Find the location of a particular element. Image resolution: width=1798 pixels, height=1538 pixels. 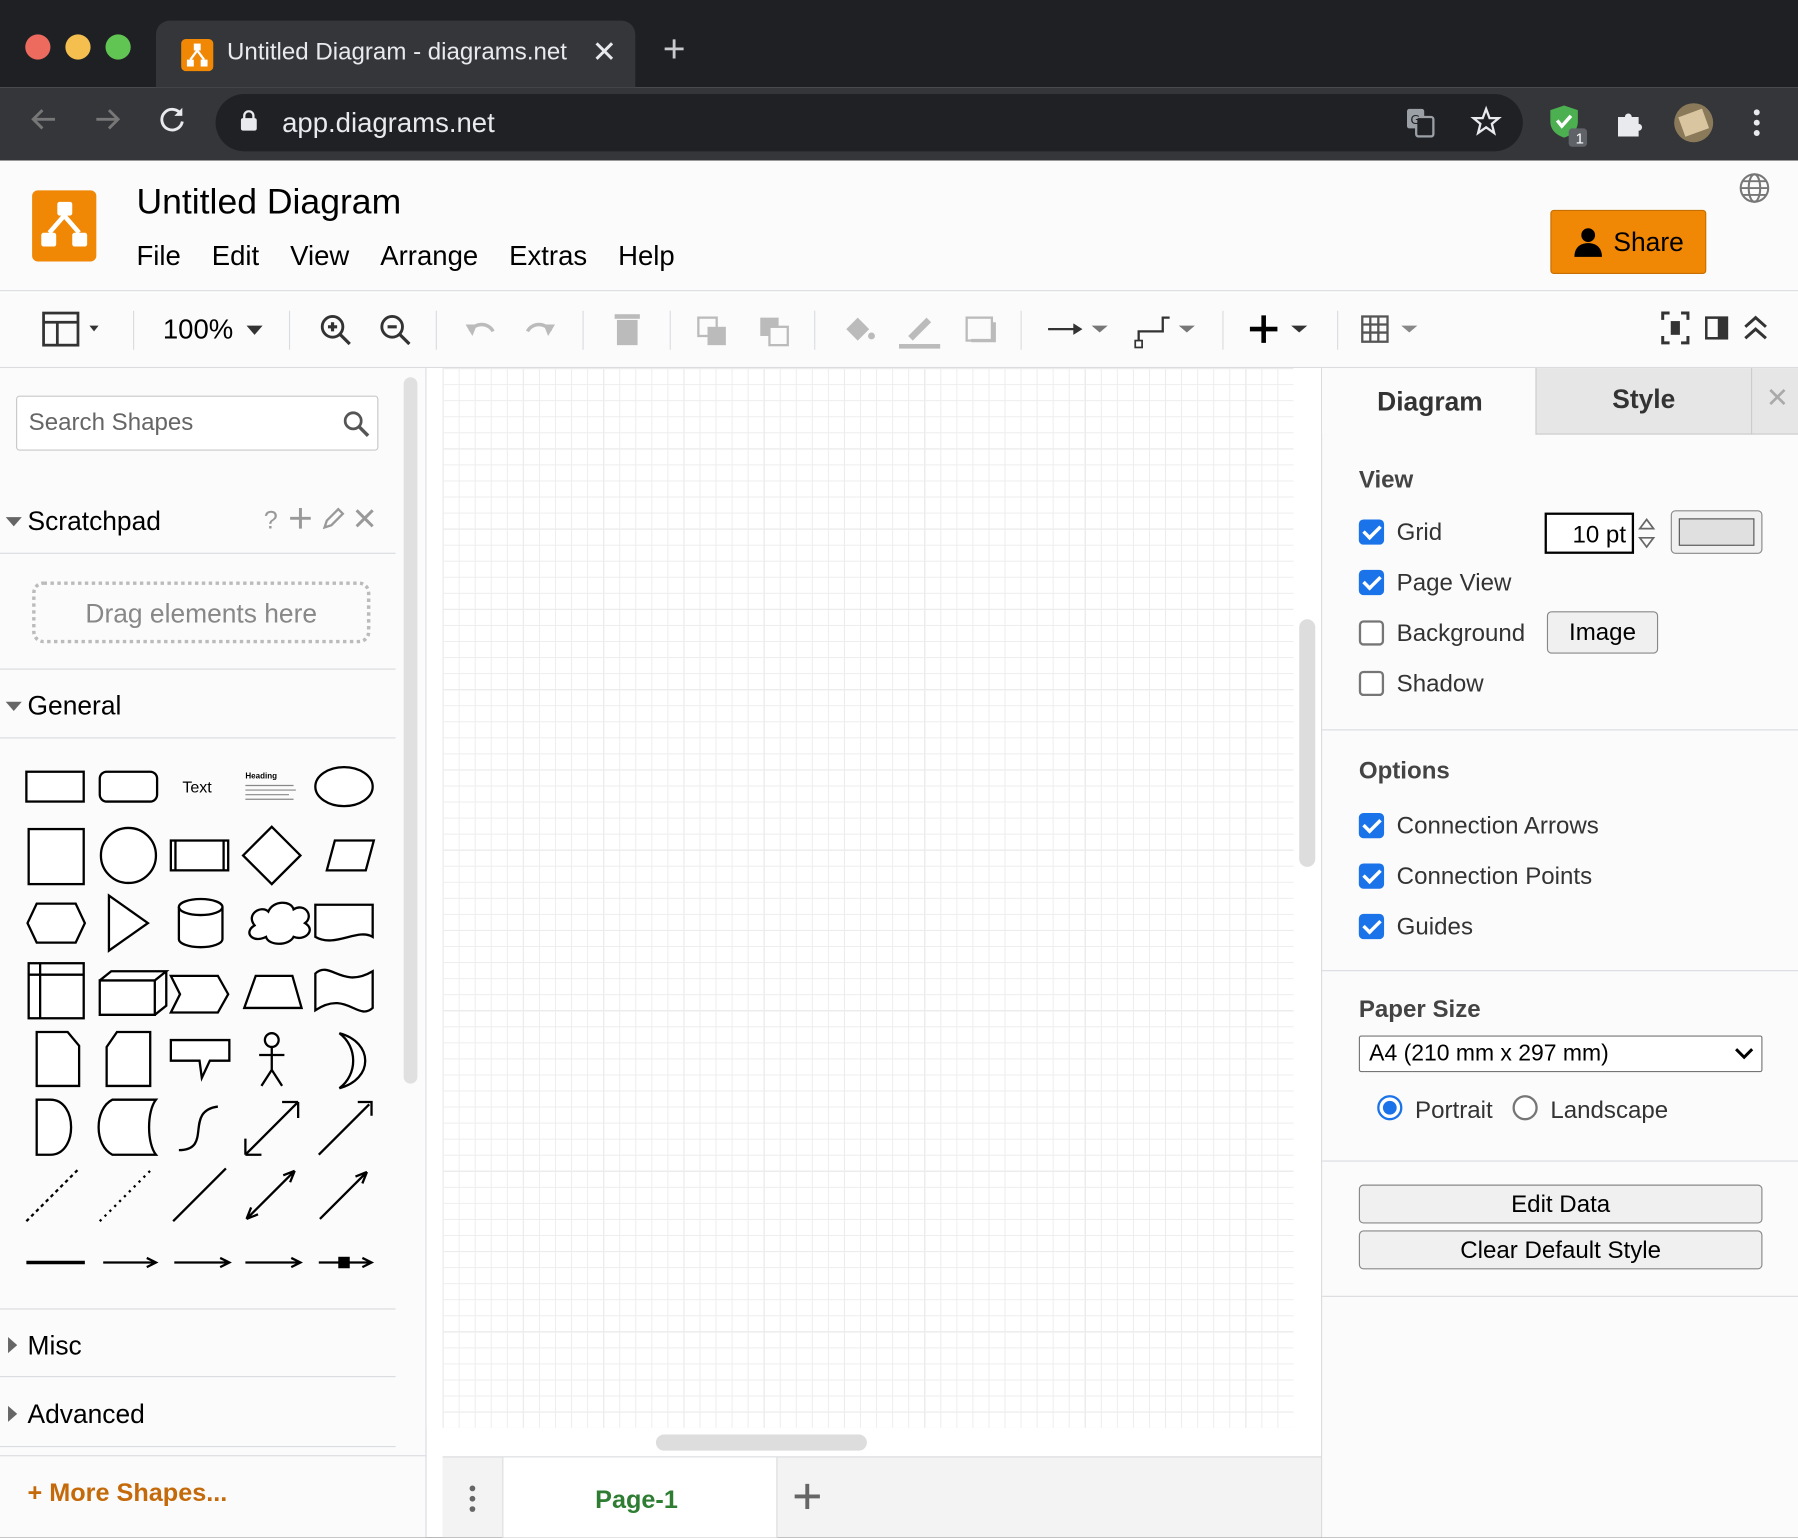

toggle-panel-icon is located at coordinates (1716, 328).